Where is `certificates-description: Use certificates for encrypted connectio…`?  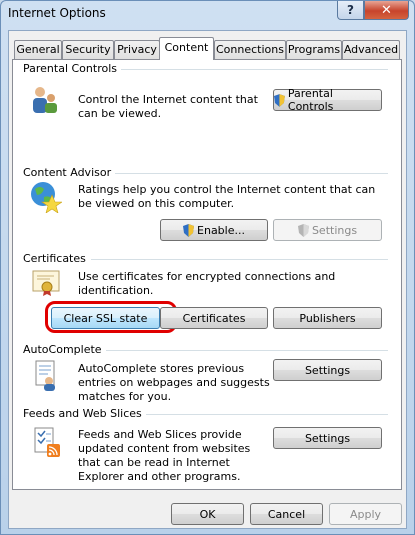
certificates-description: Use certificates for encrypted connectio… is located at coordinates (207, 283).